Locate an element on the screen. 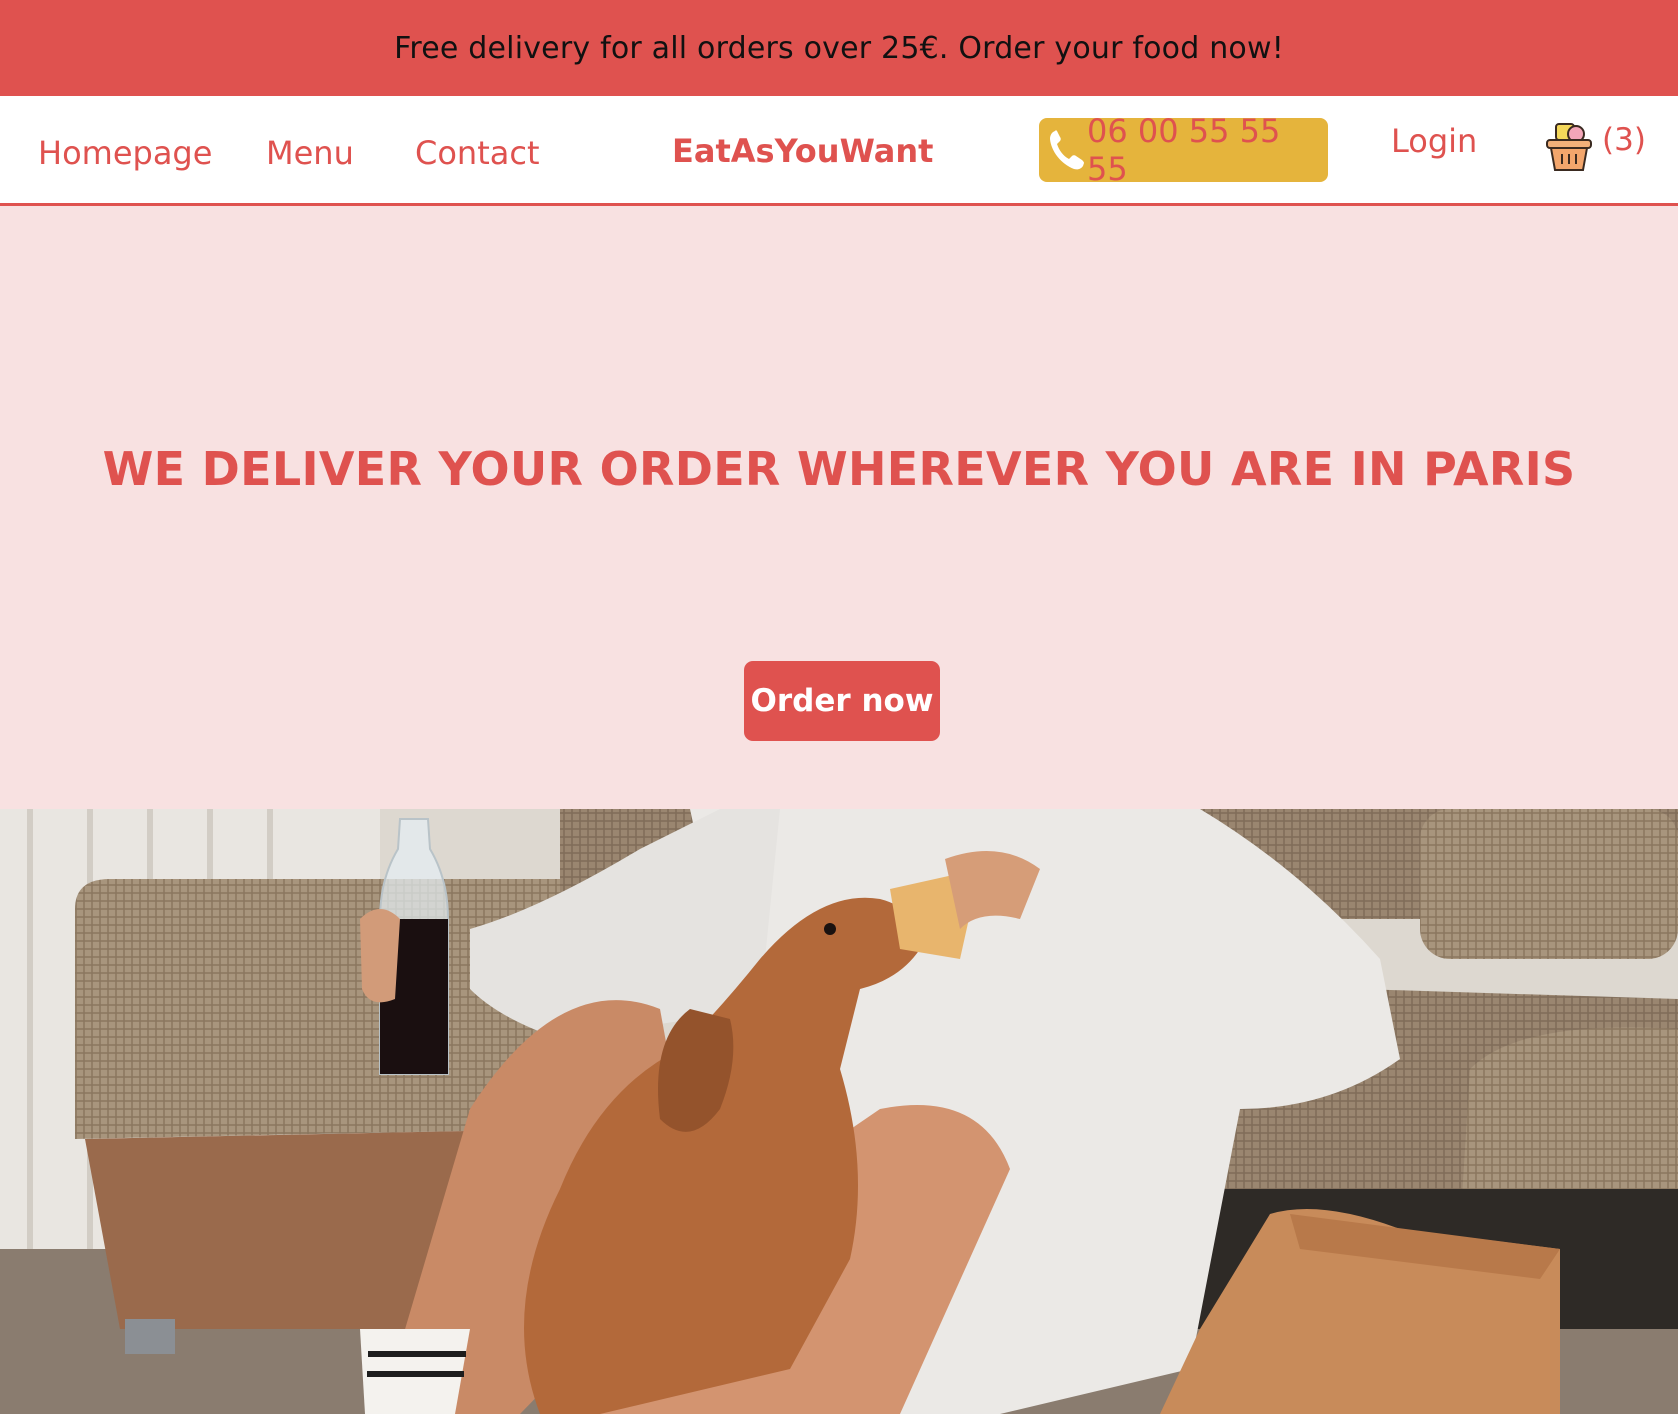 The height and width of the screenshot is (1414, 1678). nav-link-contact: Contact is located at coordinates (477, 153).